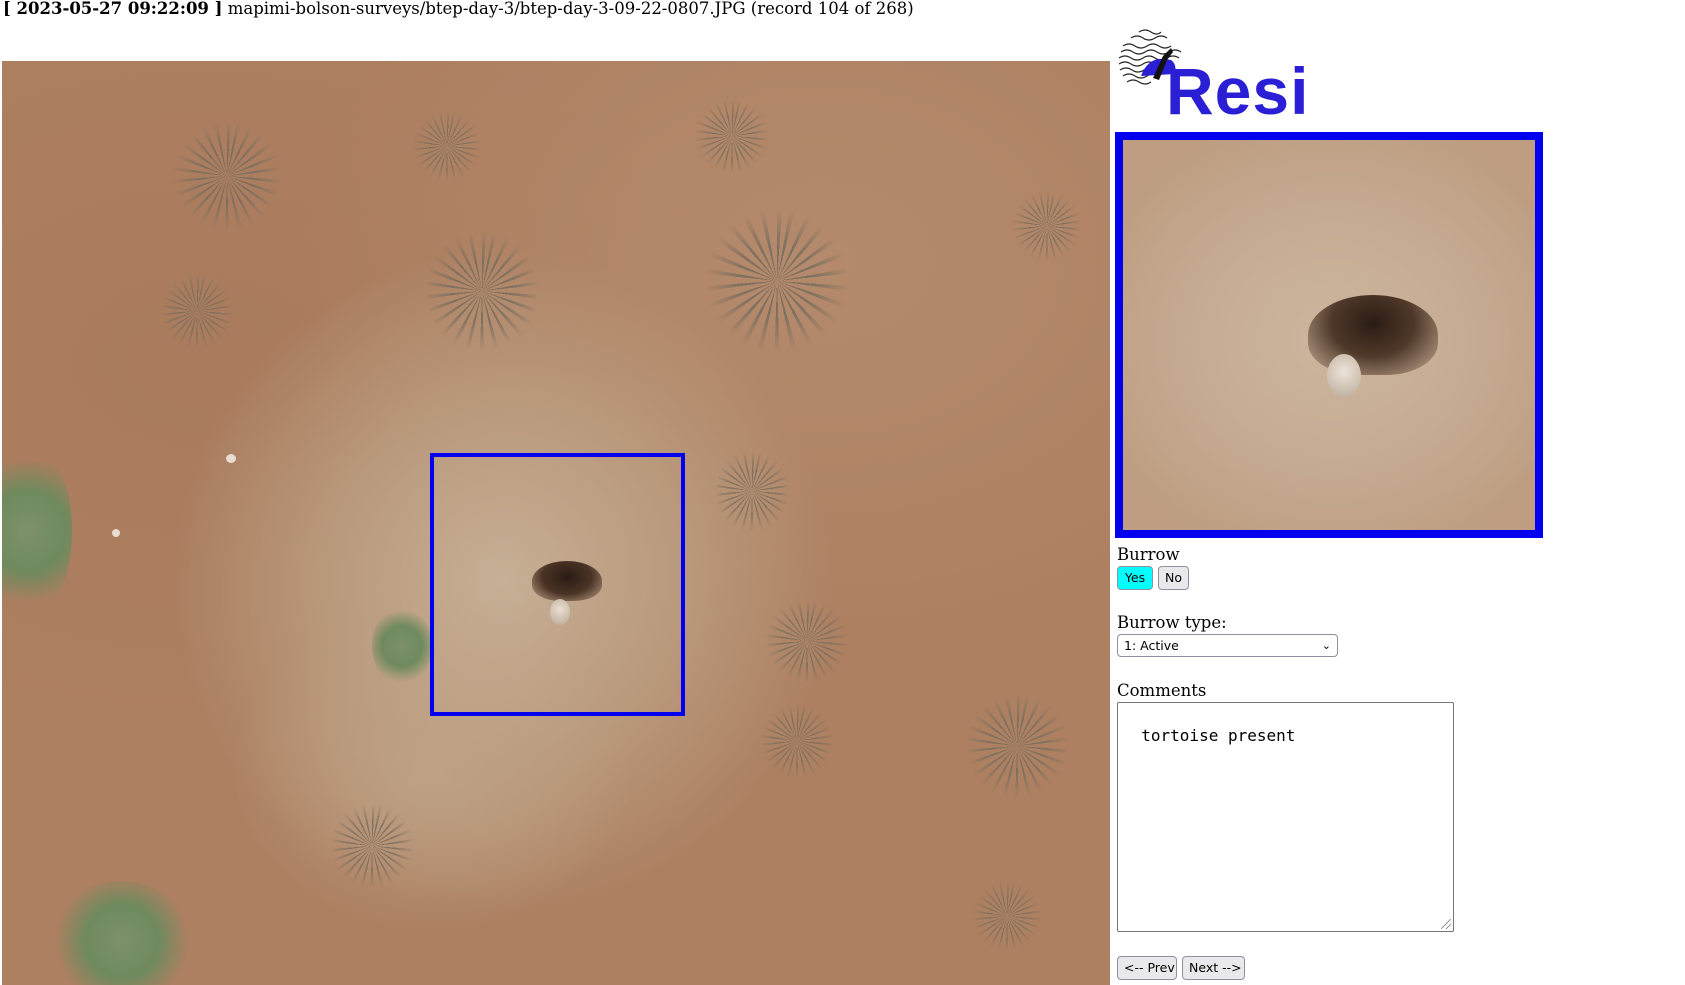 The height and width of the screenshot is (985, 1685). What do you see at coordinates (1238, 91) in the screenshot?
I see `resi-logo-text: Resi` at bounding box center [1238, 91].